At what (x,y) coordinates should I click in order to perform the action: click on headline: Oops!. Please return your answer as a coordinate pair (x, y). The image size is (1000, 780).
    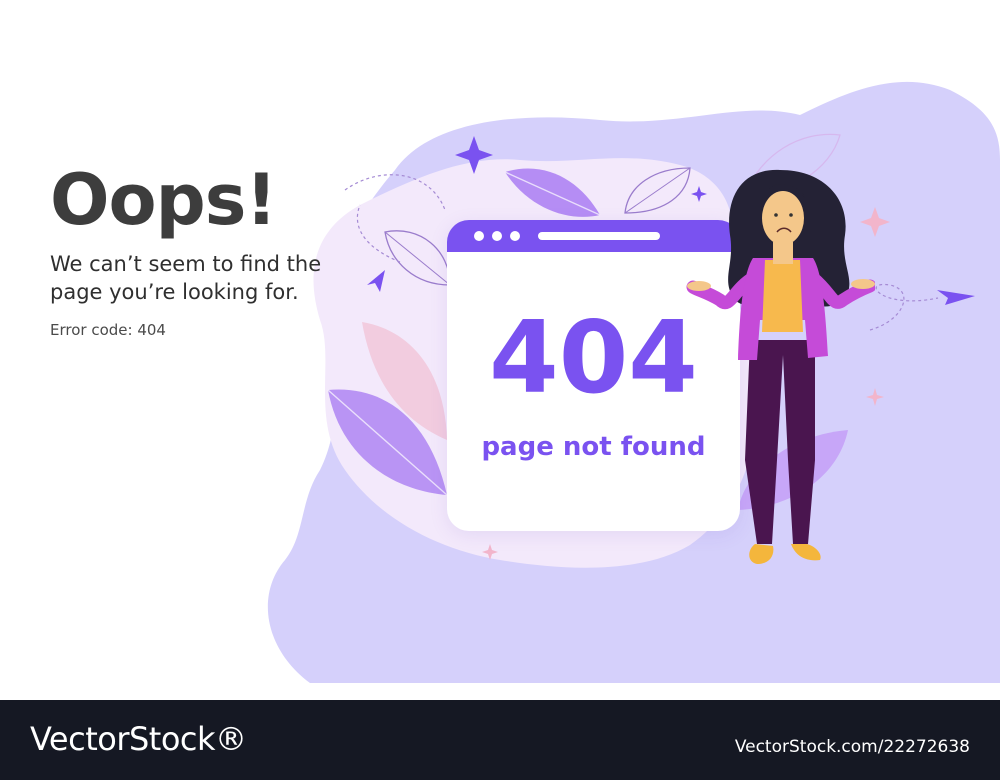
    Looking at the image, I should click on (163, 200).